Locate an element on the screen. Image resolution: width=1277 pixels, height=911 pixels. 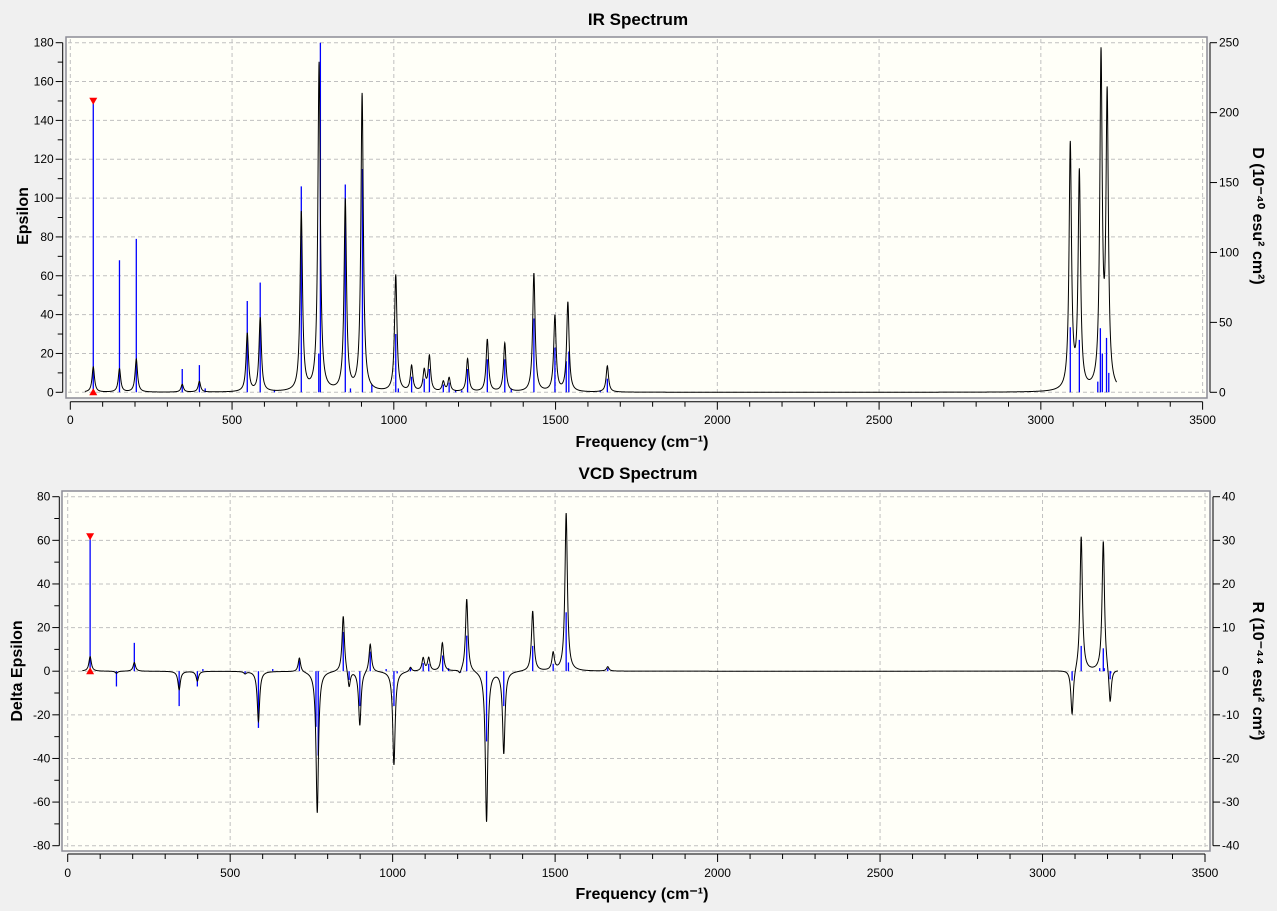
vcd-y2-tick-label: -30 is located at coordinates (1231, 802).